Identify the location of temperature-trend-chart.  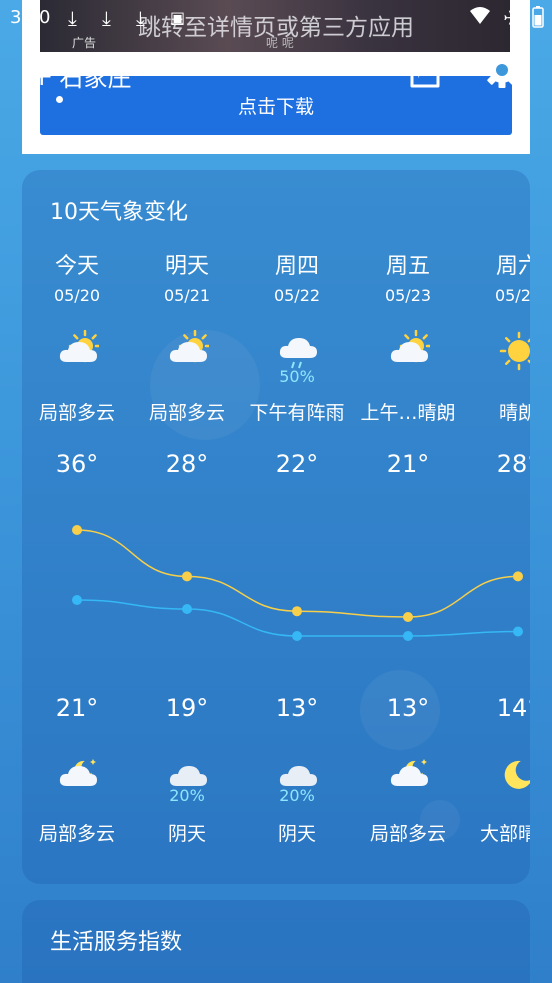
(297, 583).